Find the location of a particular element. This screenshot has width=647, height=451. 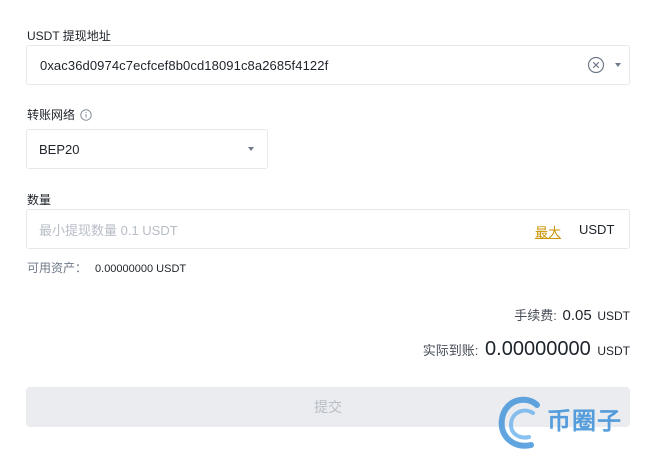

network-select: BEP20 is located at coordinates (147, 149).